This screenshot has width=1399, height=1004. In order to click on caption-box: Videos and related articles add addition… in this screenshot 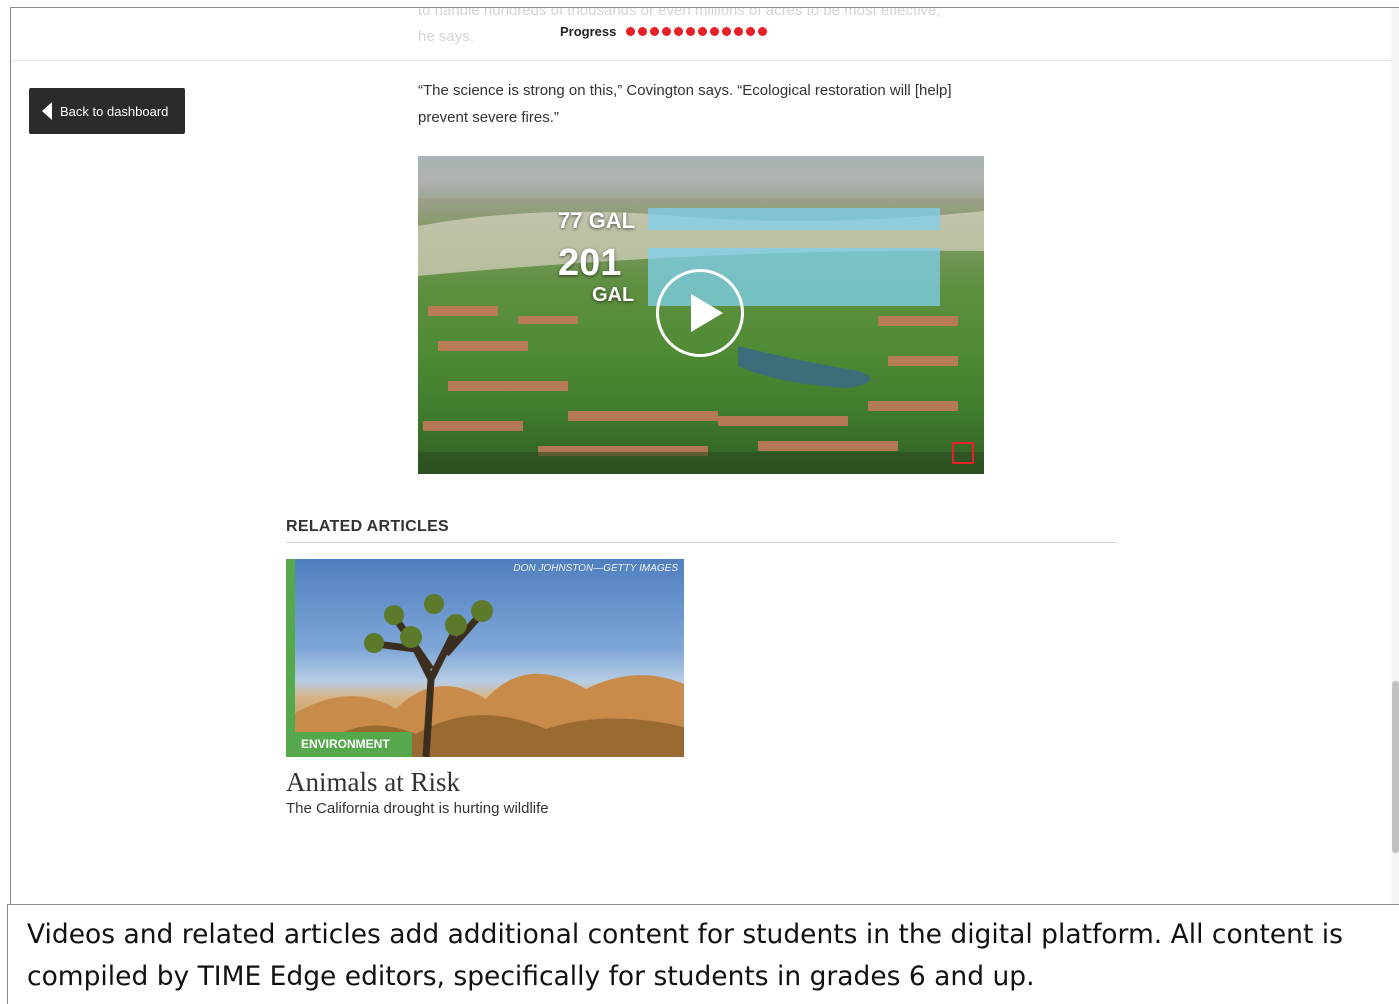, I will do `click(703, 954)`.